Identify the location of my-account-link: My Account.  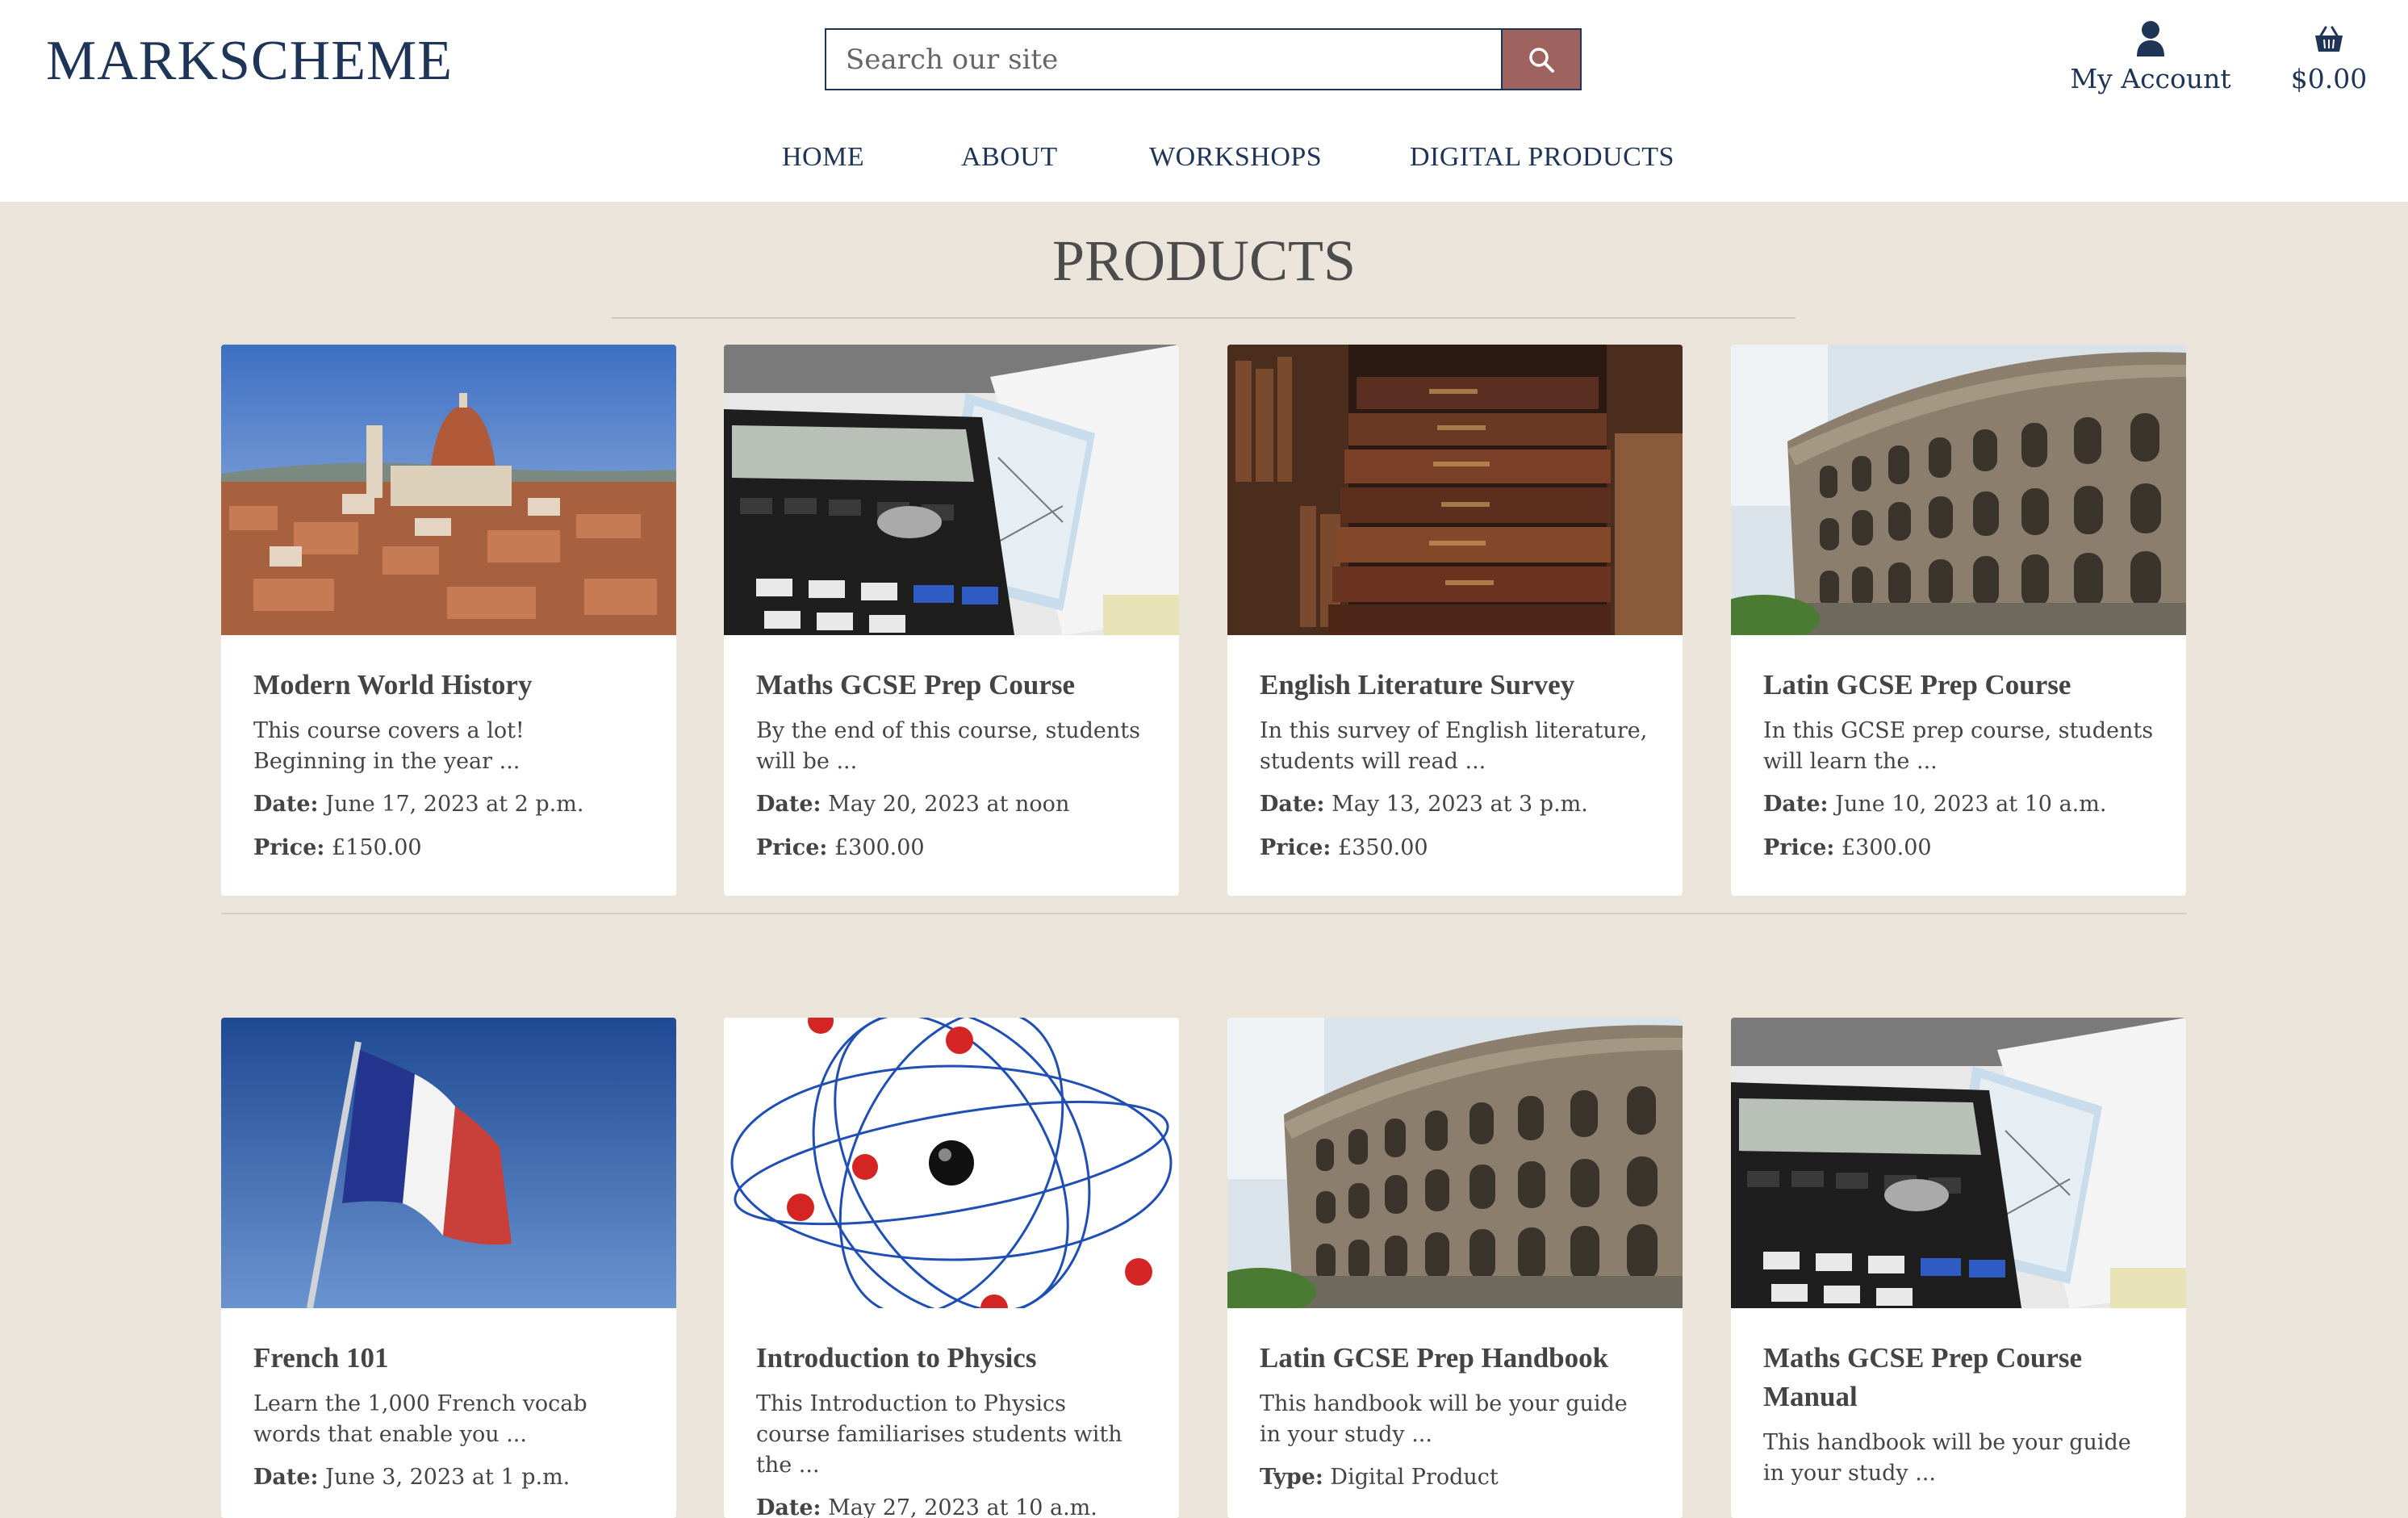
(2150, 58).